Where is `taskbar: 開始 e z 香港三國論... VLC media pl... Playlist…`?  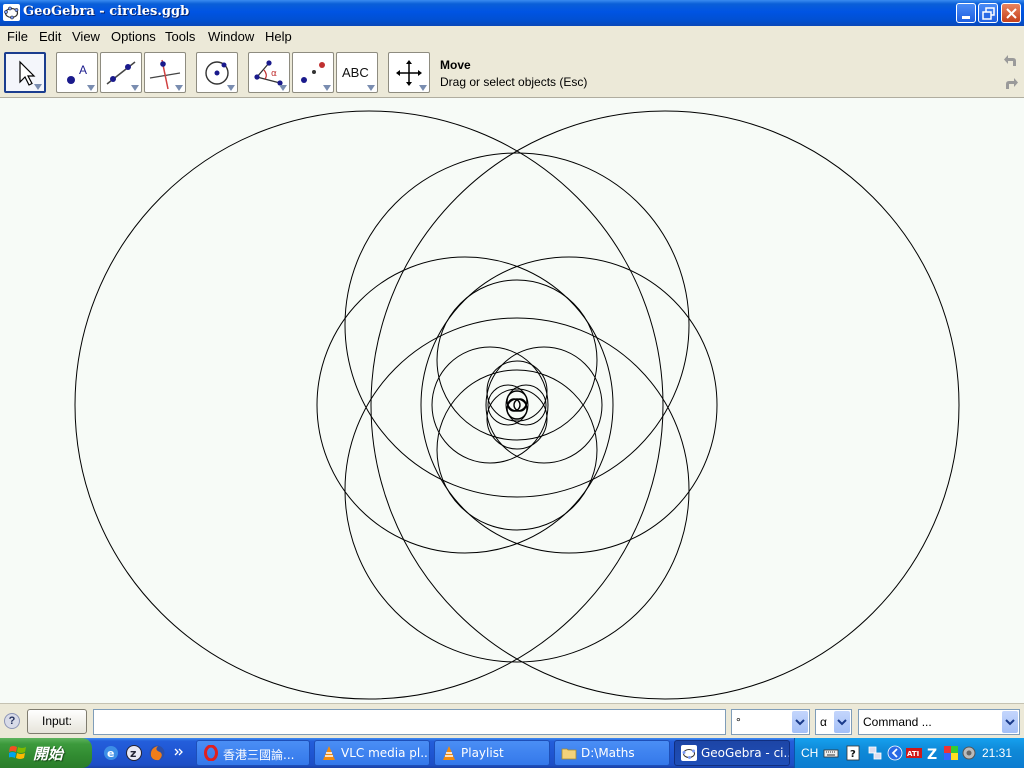
taskbar: 開始 e z 香港三國論... VLC media pl... Playlist… is located at coordinates (512, 753).